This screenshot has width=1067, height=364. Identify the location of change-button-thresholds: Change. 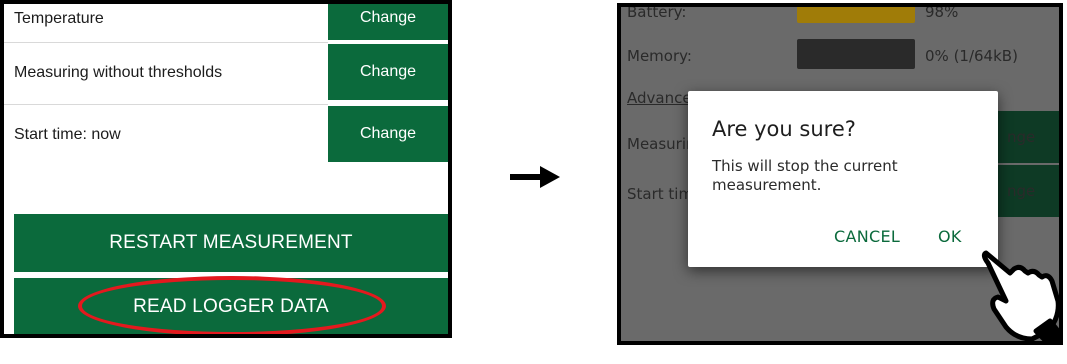
(388, 72).